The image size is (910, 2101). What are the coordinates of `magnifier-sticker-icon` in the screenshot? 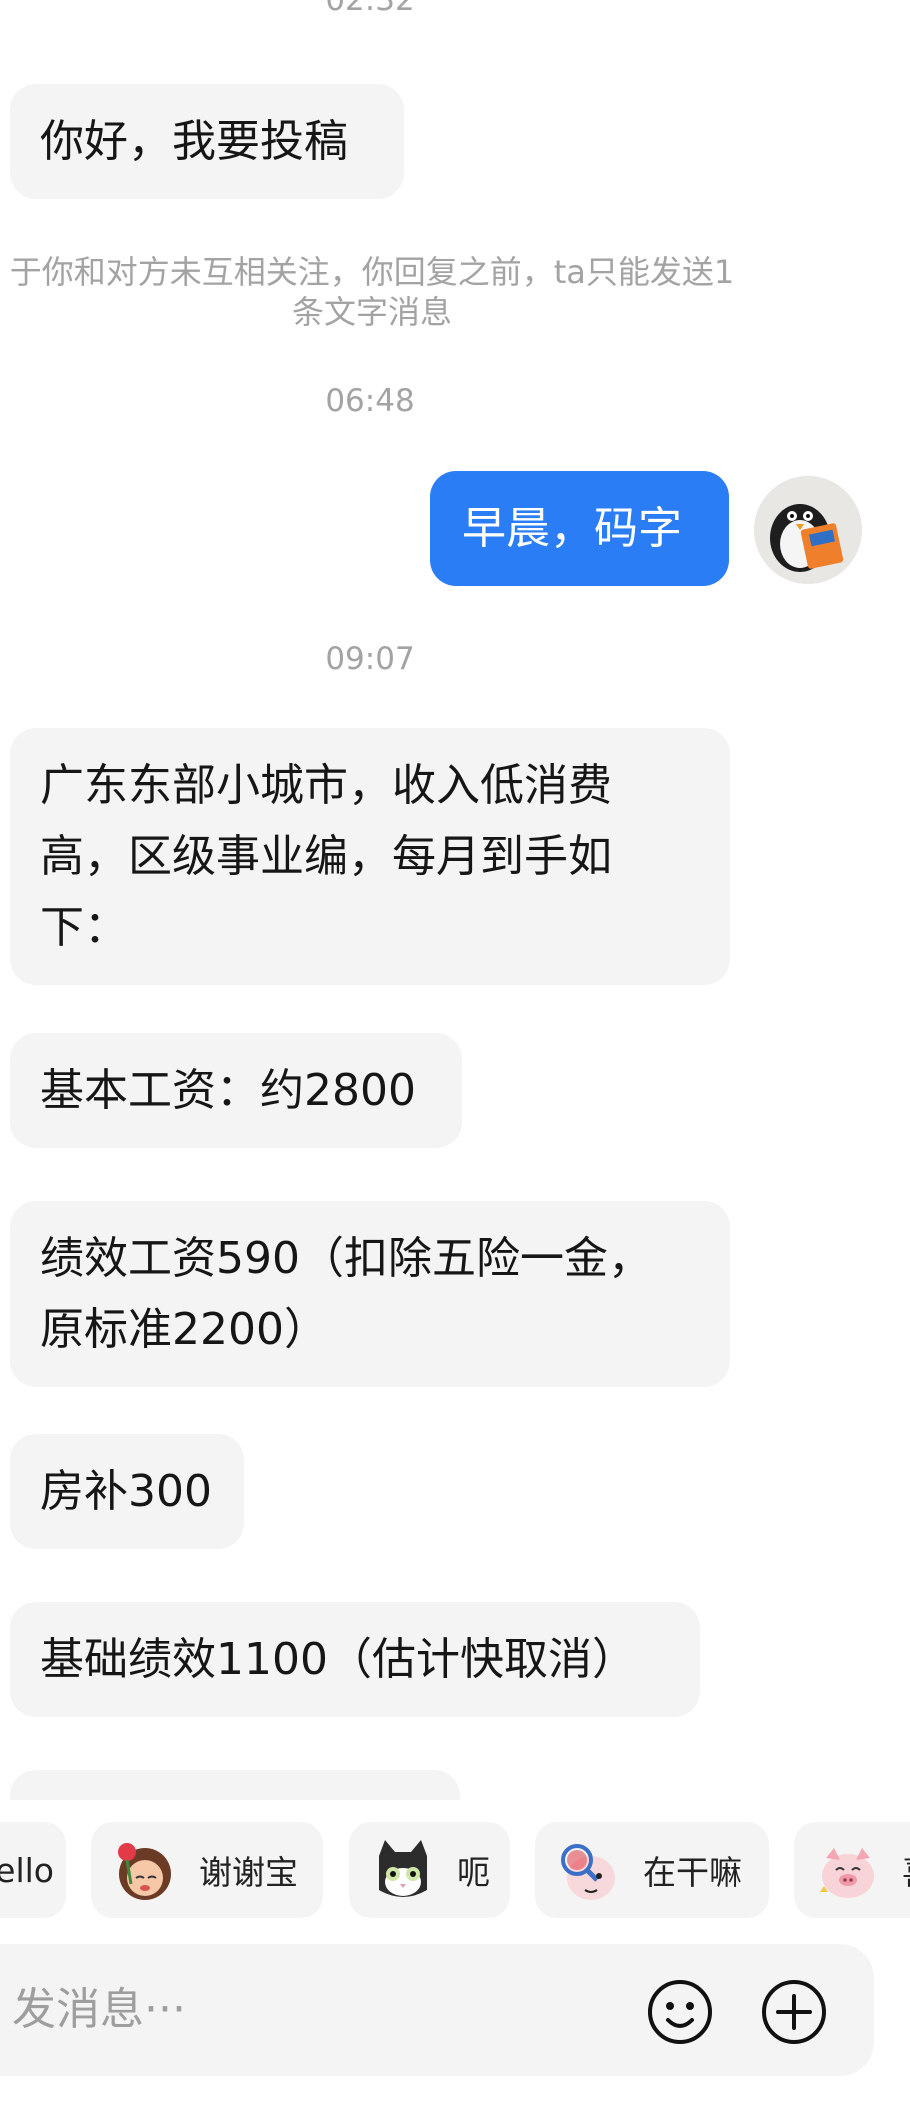 It's located at (588, 1872).